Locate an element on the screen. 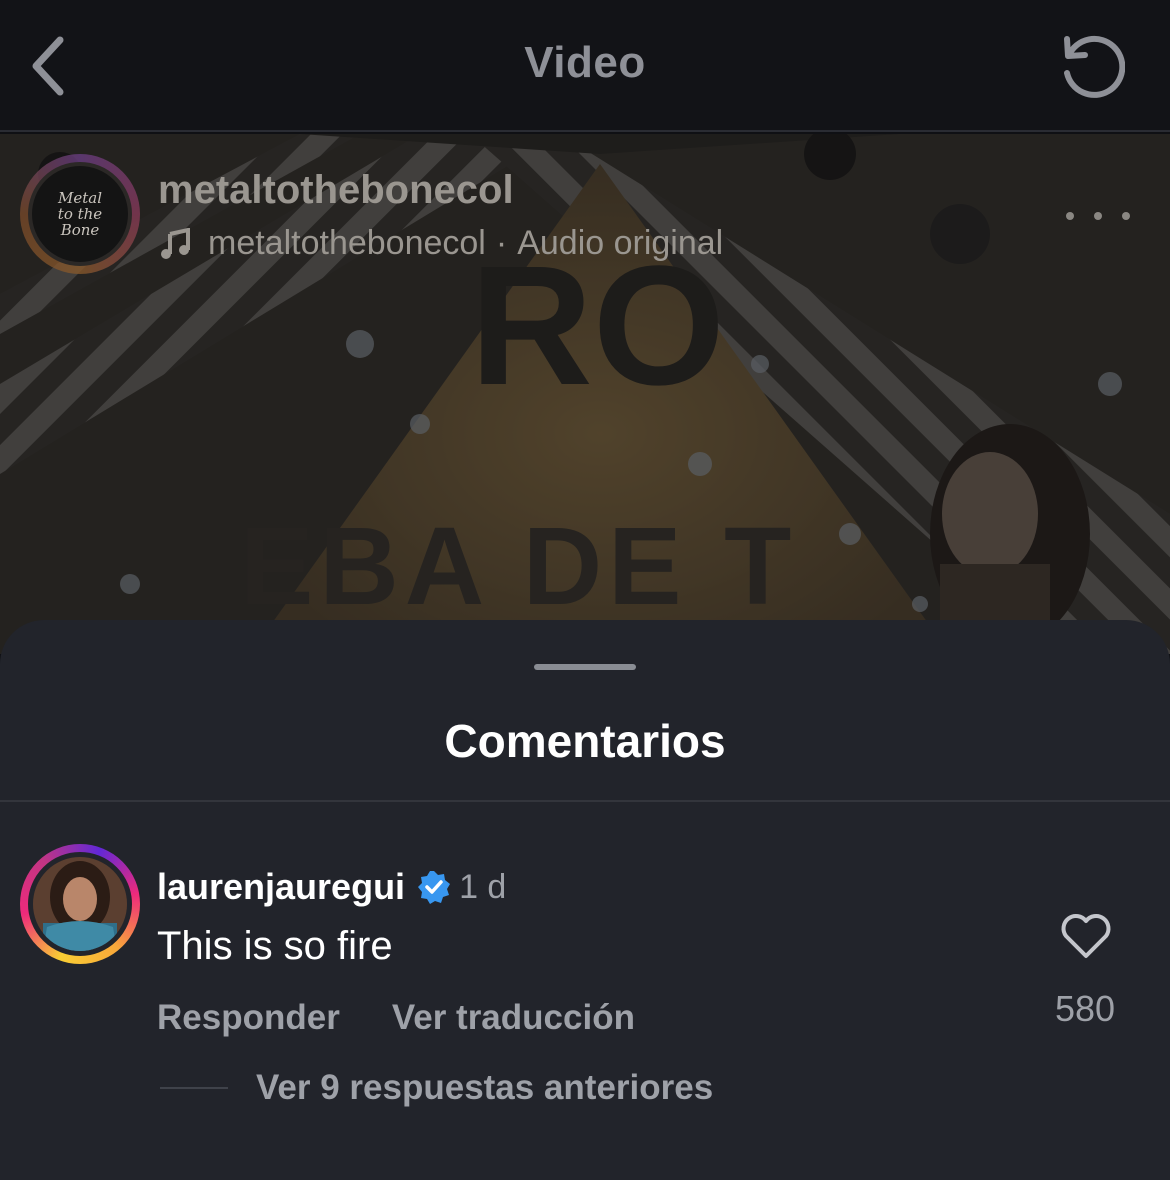  comment-avatar is located at coordinates (80, 904).